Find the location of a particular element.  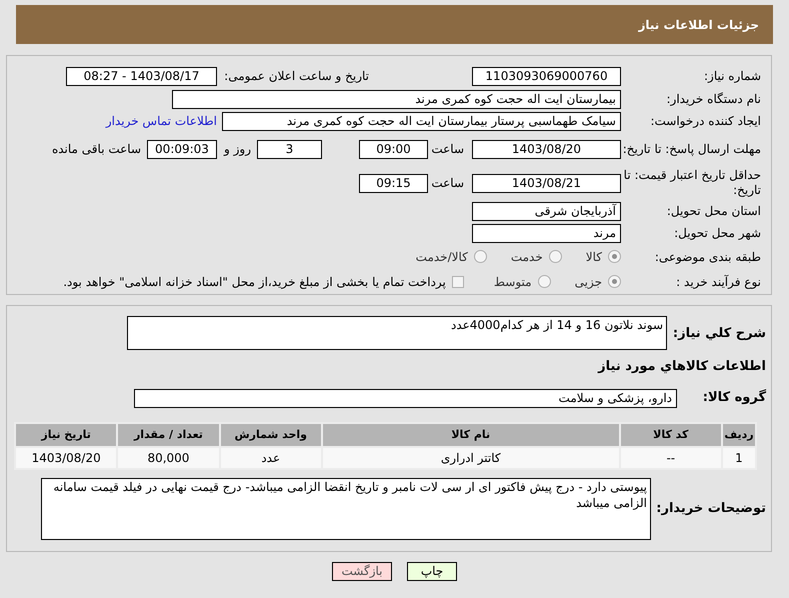

column-header: کد کالا is located at coordinates (671, 435).